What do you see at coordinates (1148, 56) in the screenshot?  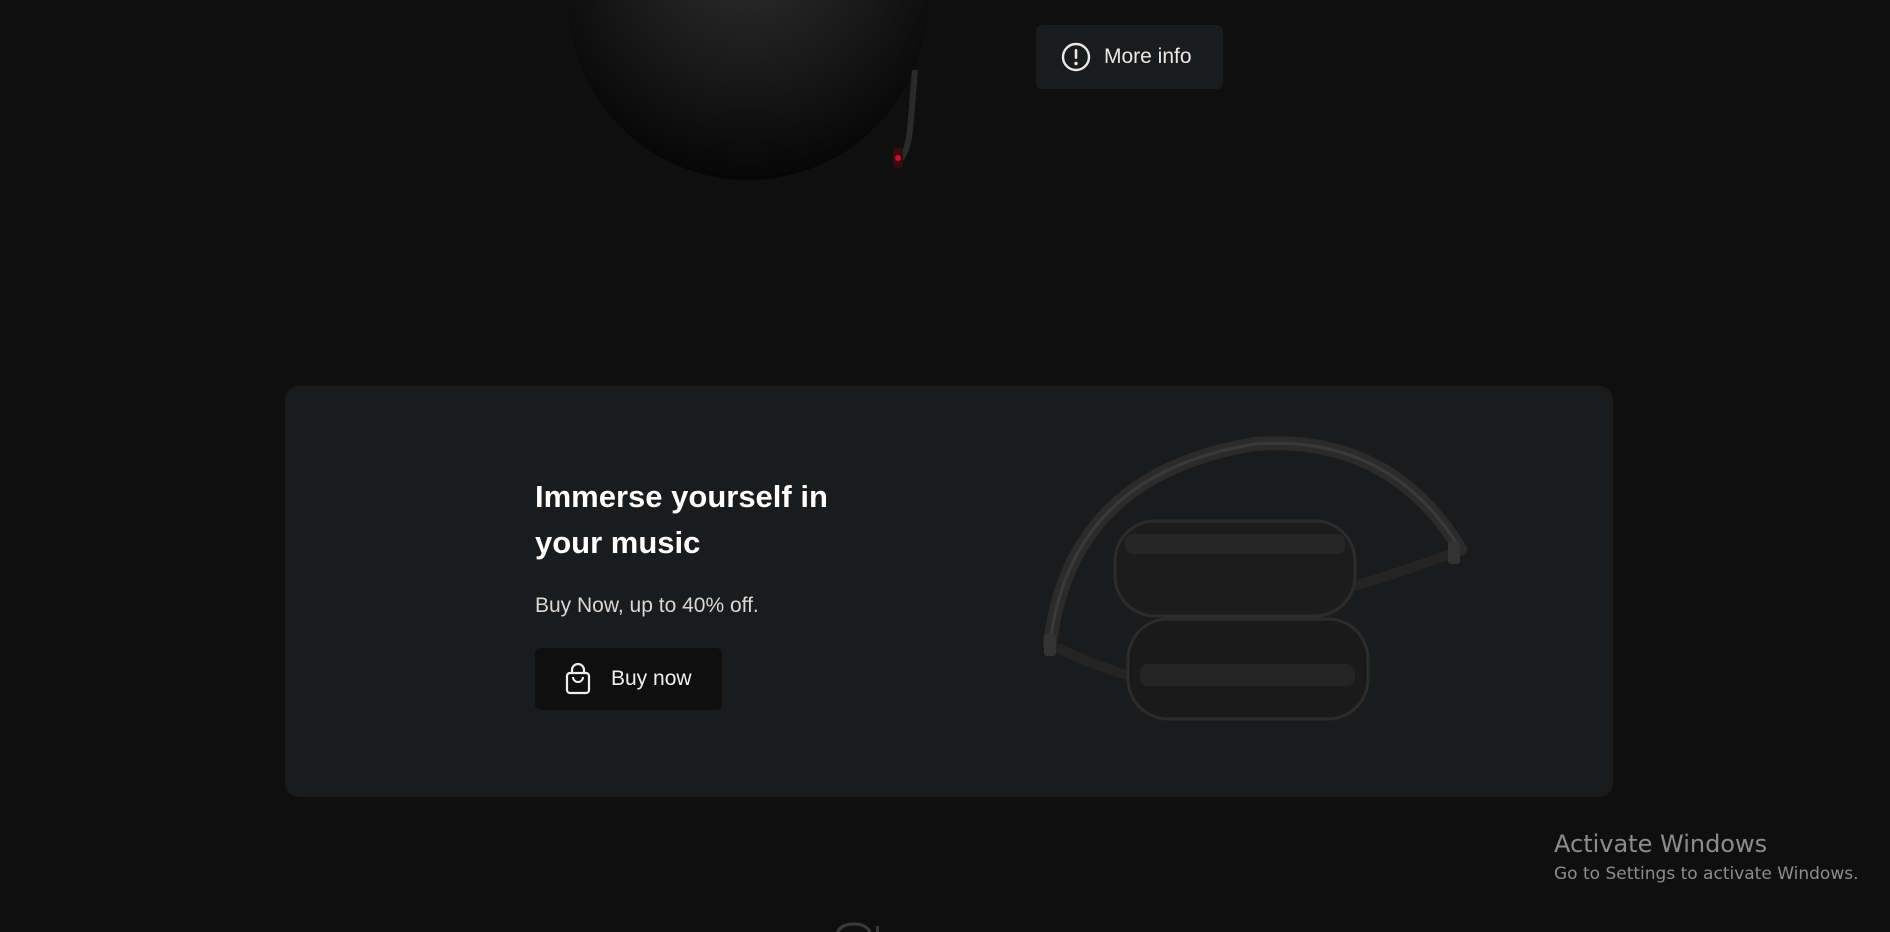 I see `more-info-label: More info` at bounding box center [1148, 56].